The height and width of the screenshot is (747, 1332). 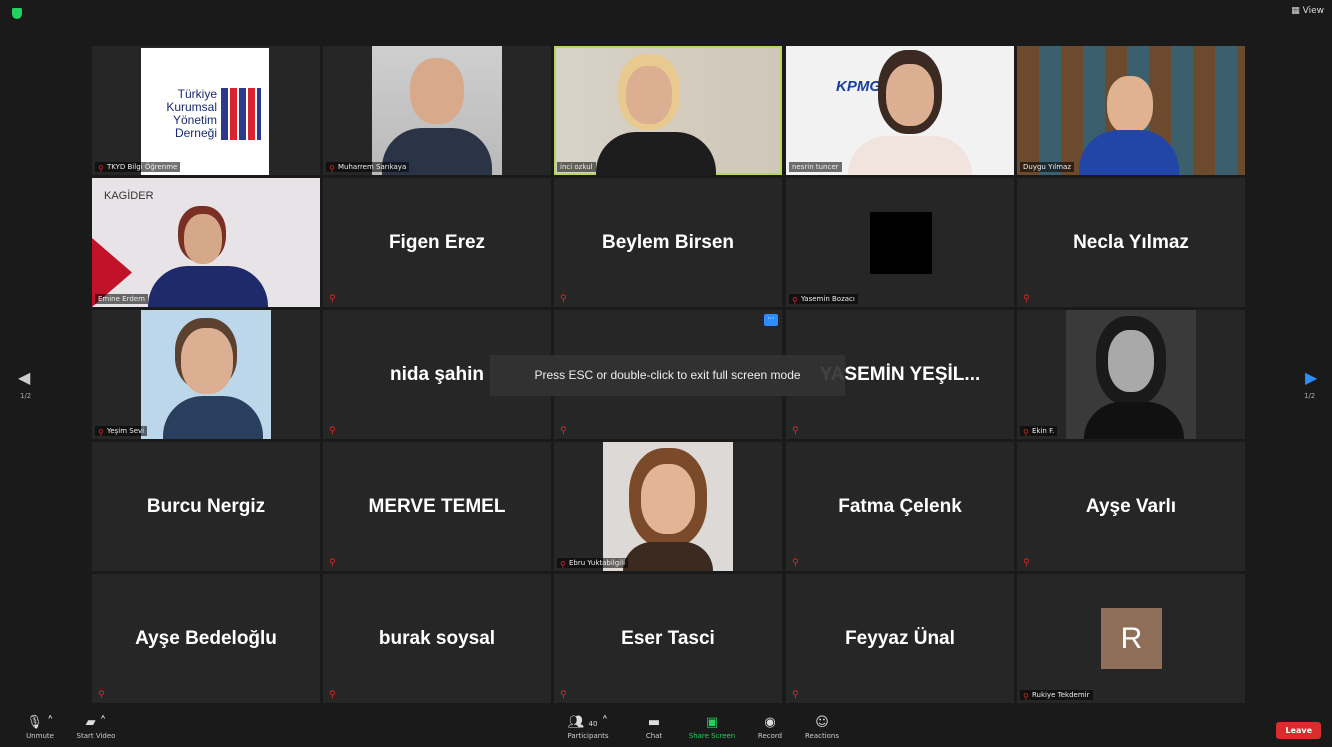 I want to click on participant-name: Eser Tasci, so click(x=668, y=638).